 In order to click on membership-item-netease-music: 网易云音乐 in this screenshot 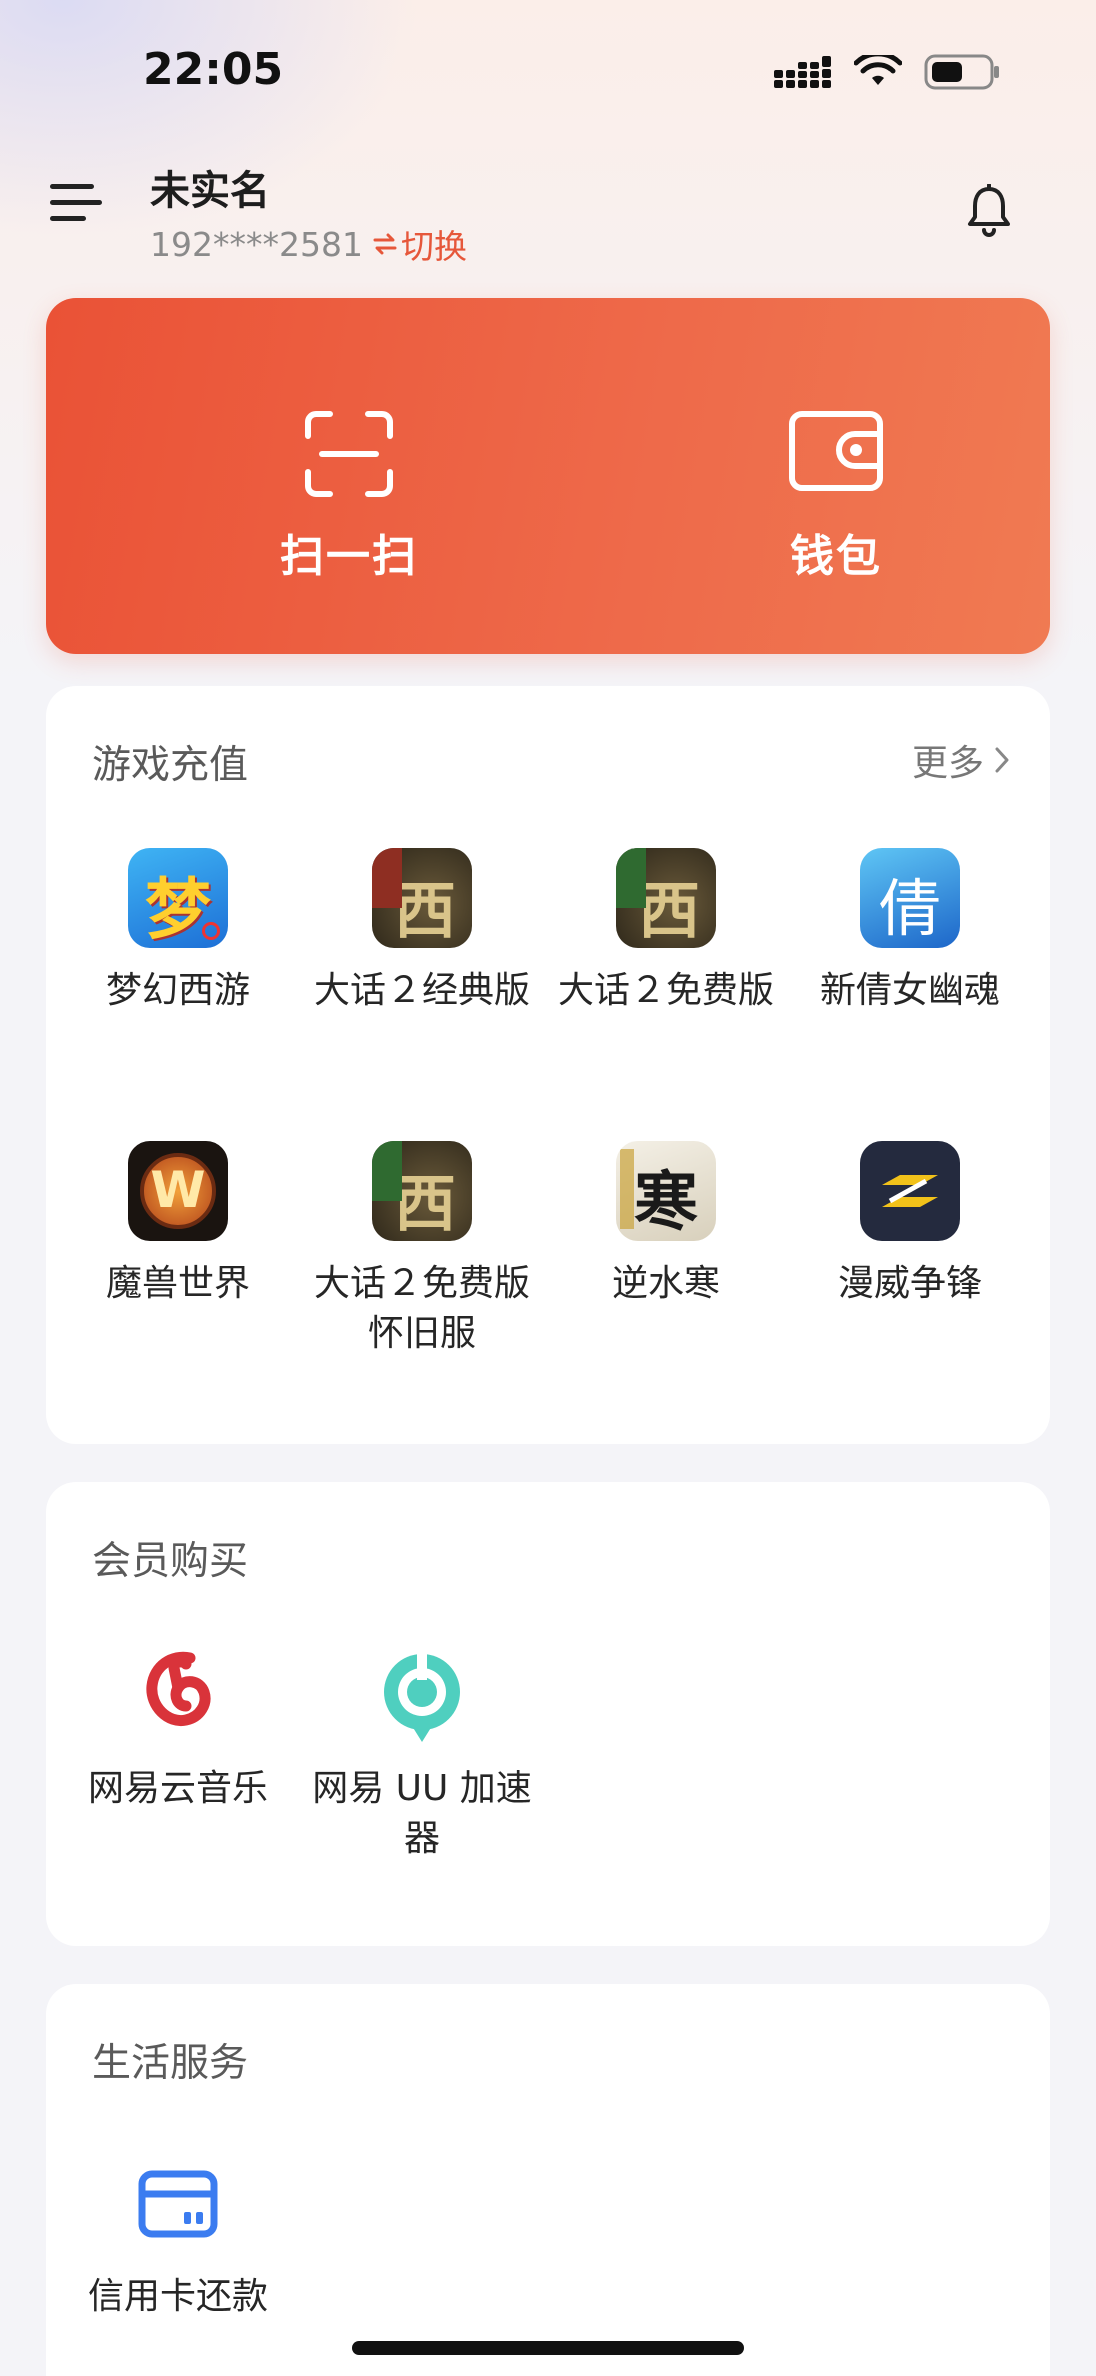, I will do `click(178, 1730)`.